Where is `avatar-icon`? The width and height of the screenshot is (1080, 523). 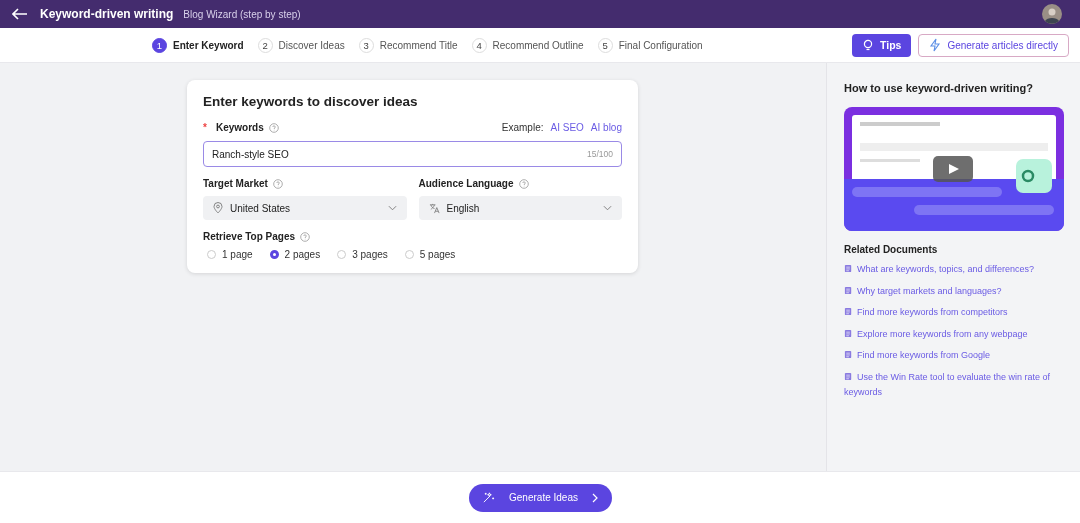
avatar-icon is located at coordinates (1052, 14).